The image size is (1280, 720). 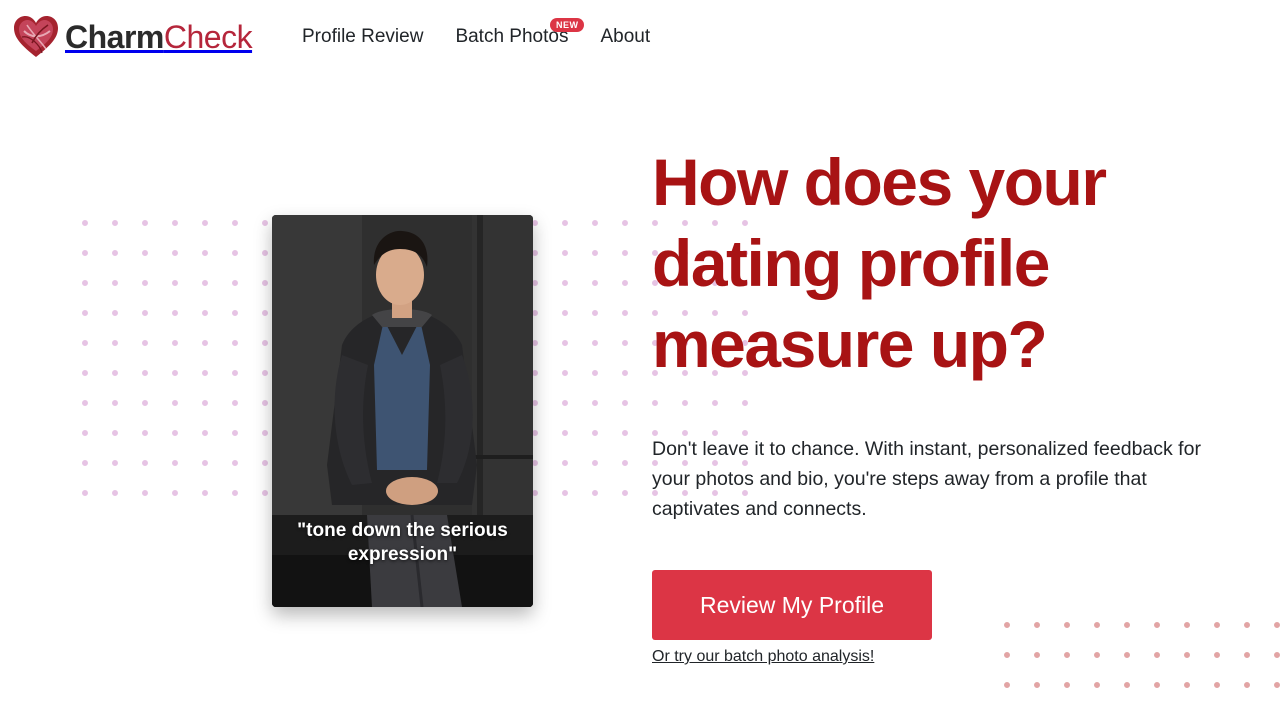 What do you see at coordinates (208, 37) in the screenshot?
I see `brand-name-part2: Check` at bounding box center [208, 37].